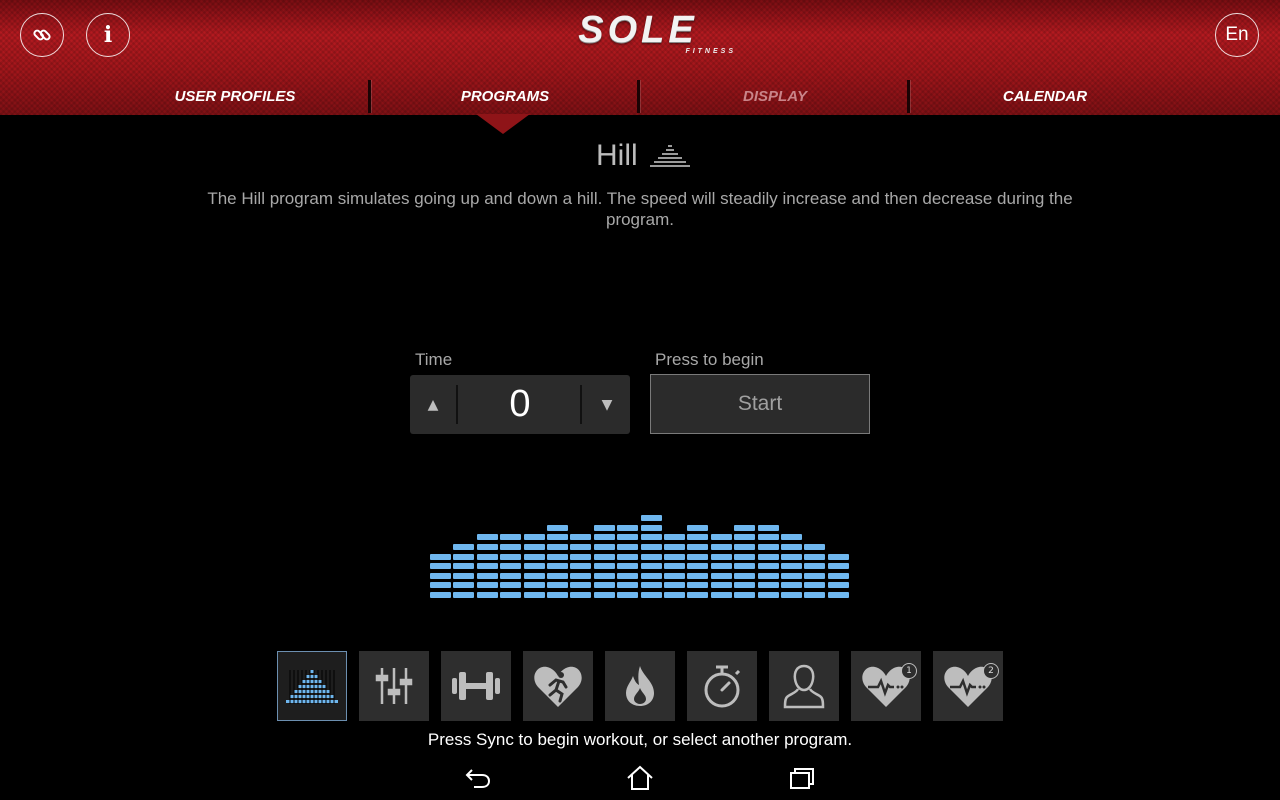 Image resolution: width=1280 pixels, height=800 pixels. Describe the element at coordinates (638, 34) in the screenshot. I see `sole-fitness-logo: SOLE FITNESS` at that location.